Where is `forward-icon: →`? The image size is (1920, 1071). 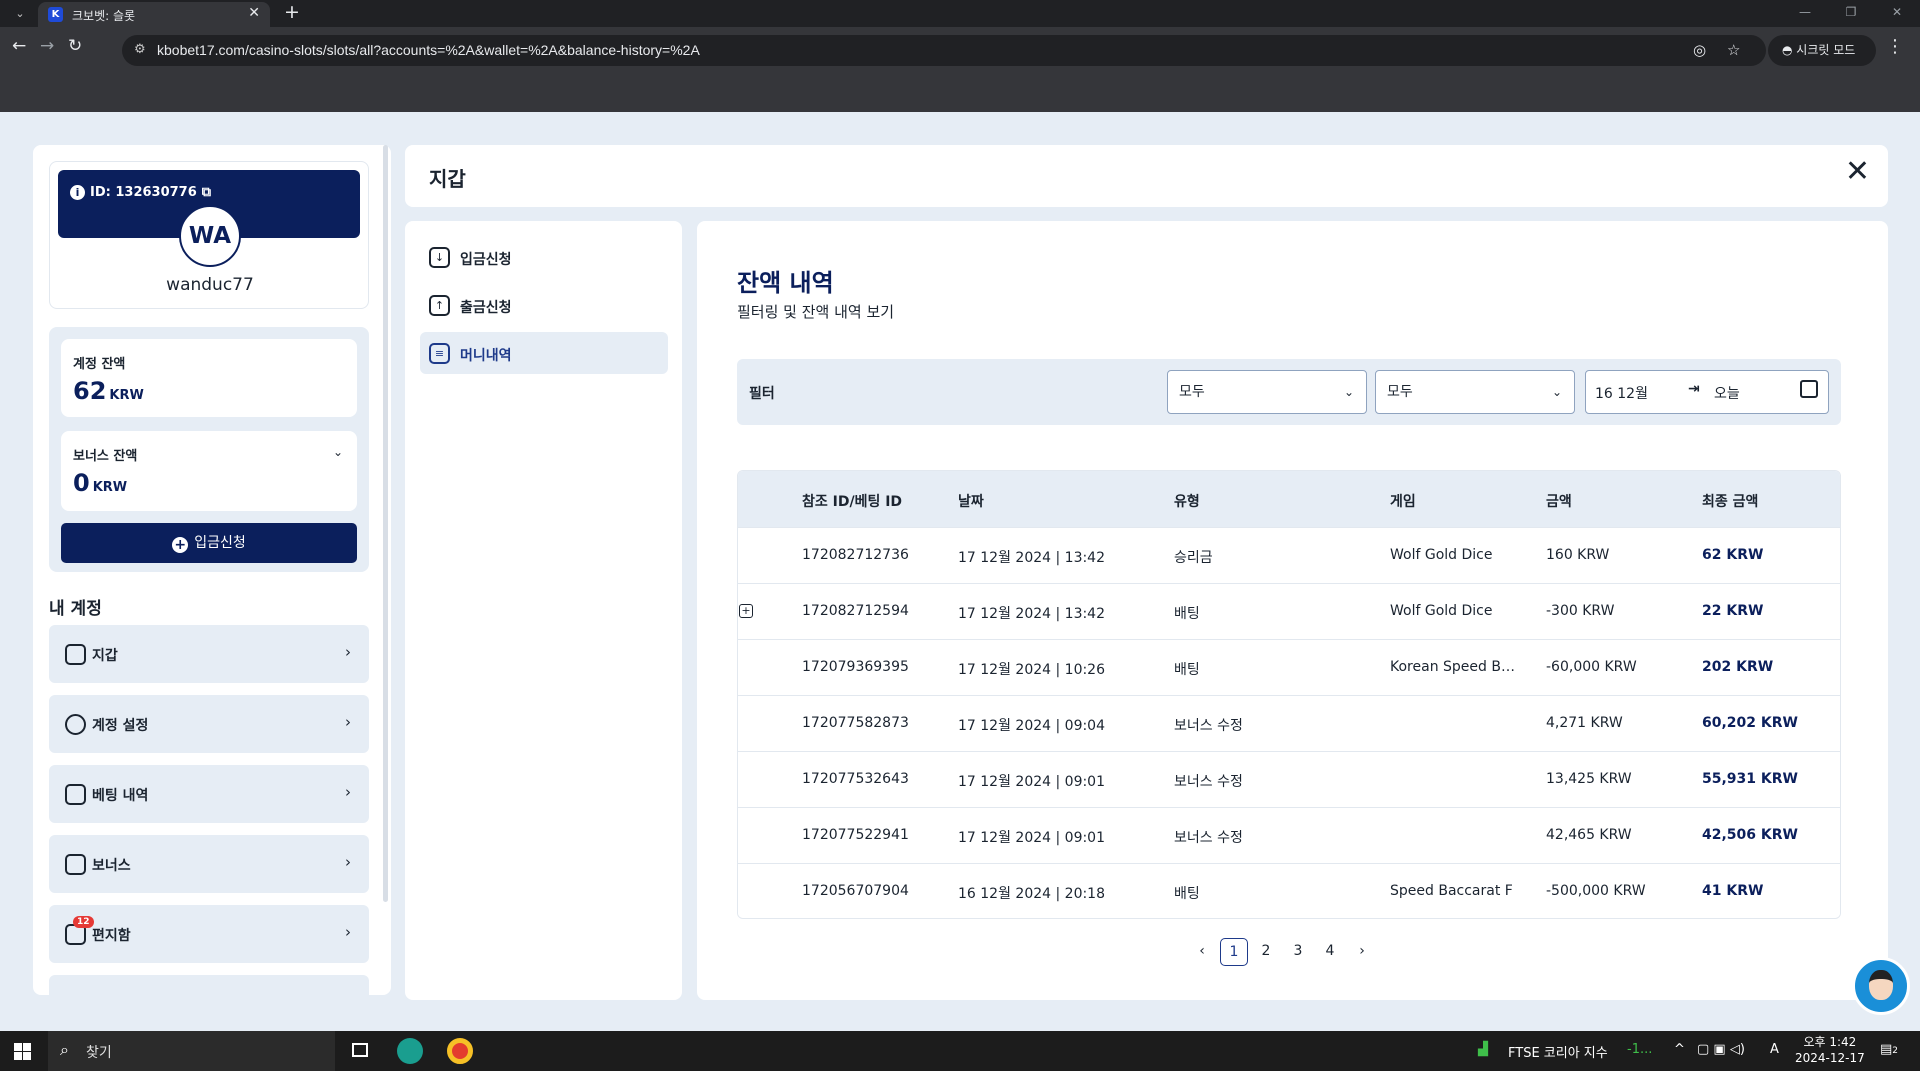 forward-icon: → is located at coordinates (47, 46).